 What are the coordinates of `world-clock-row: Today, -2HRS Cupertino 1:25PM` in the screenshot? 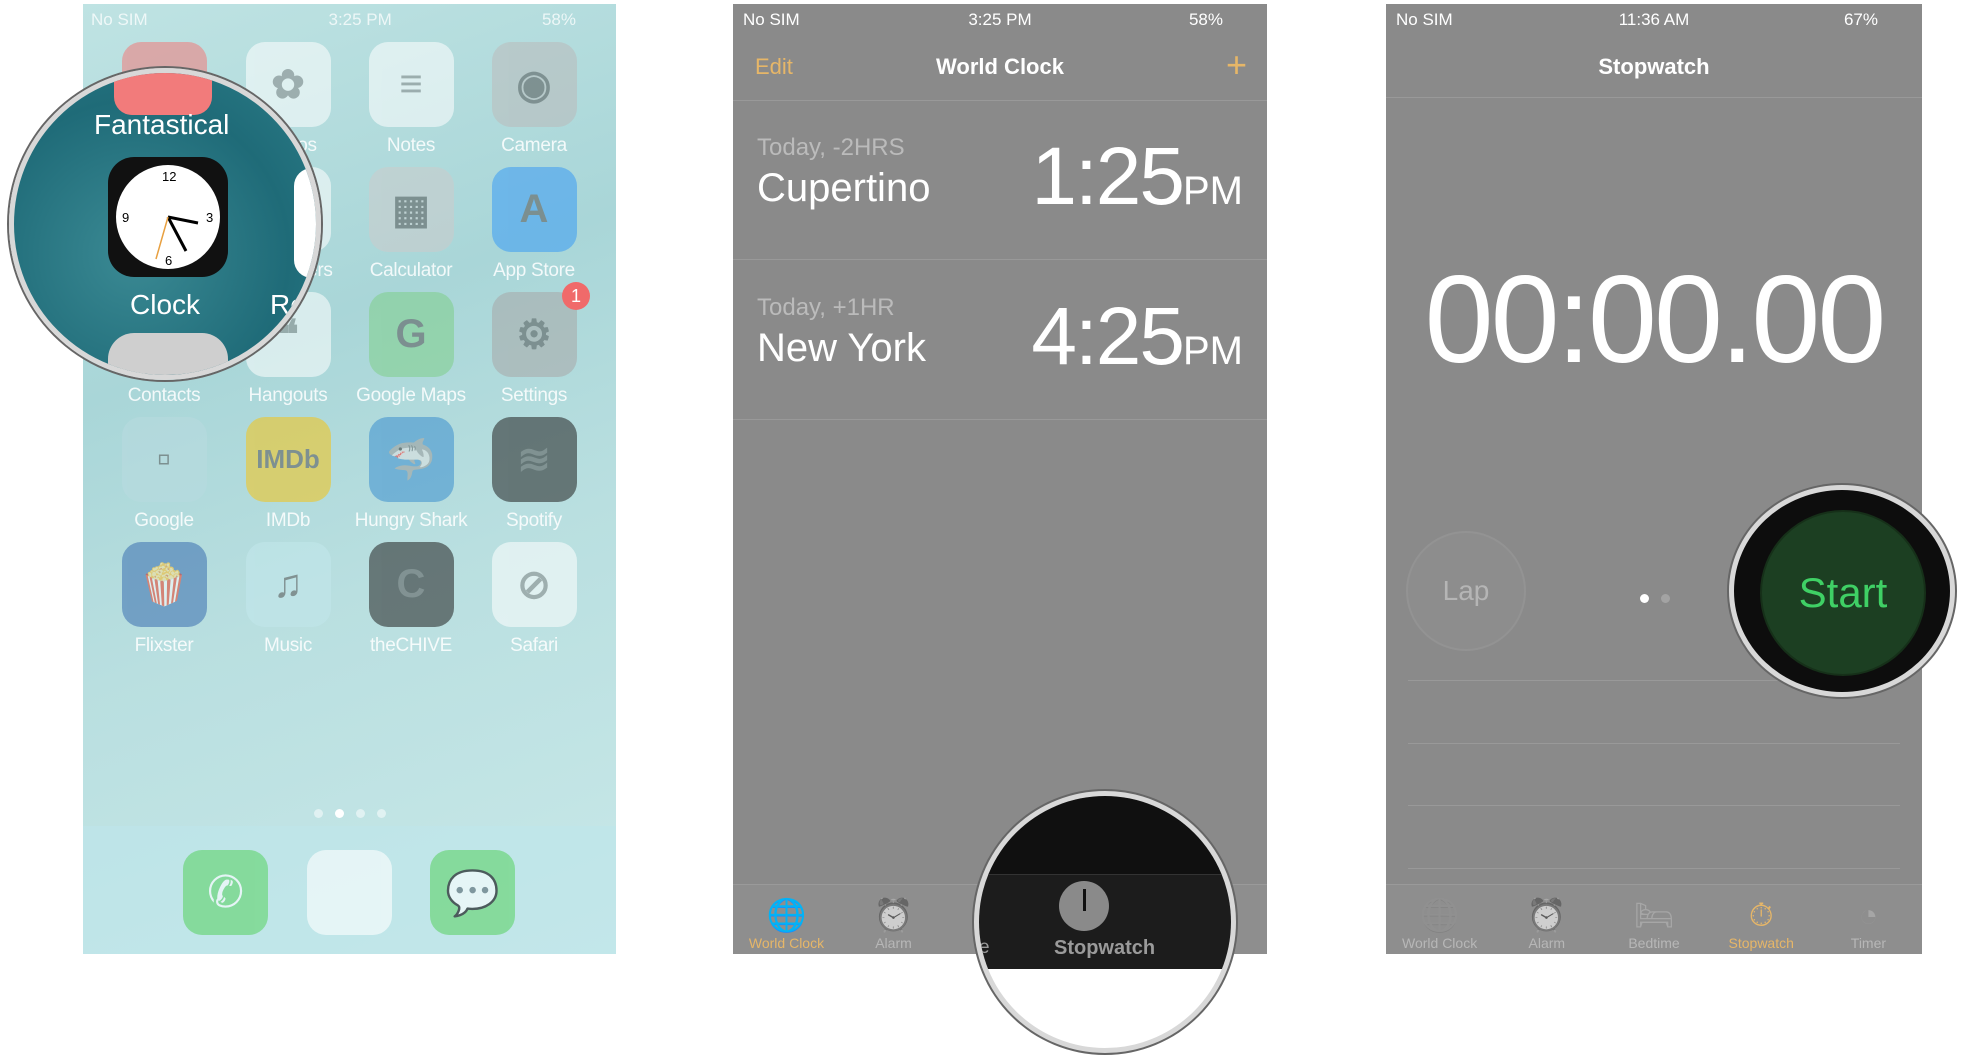 It's located at (1000, 180).